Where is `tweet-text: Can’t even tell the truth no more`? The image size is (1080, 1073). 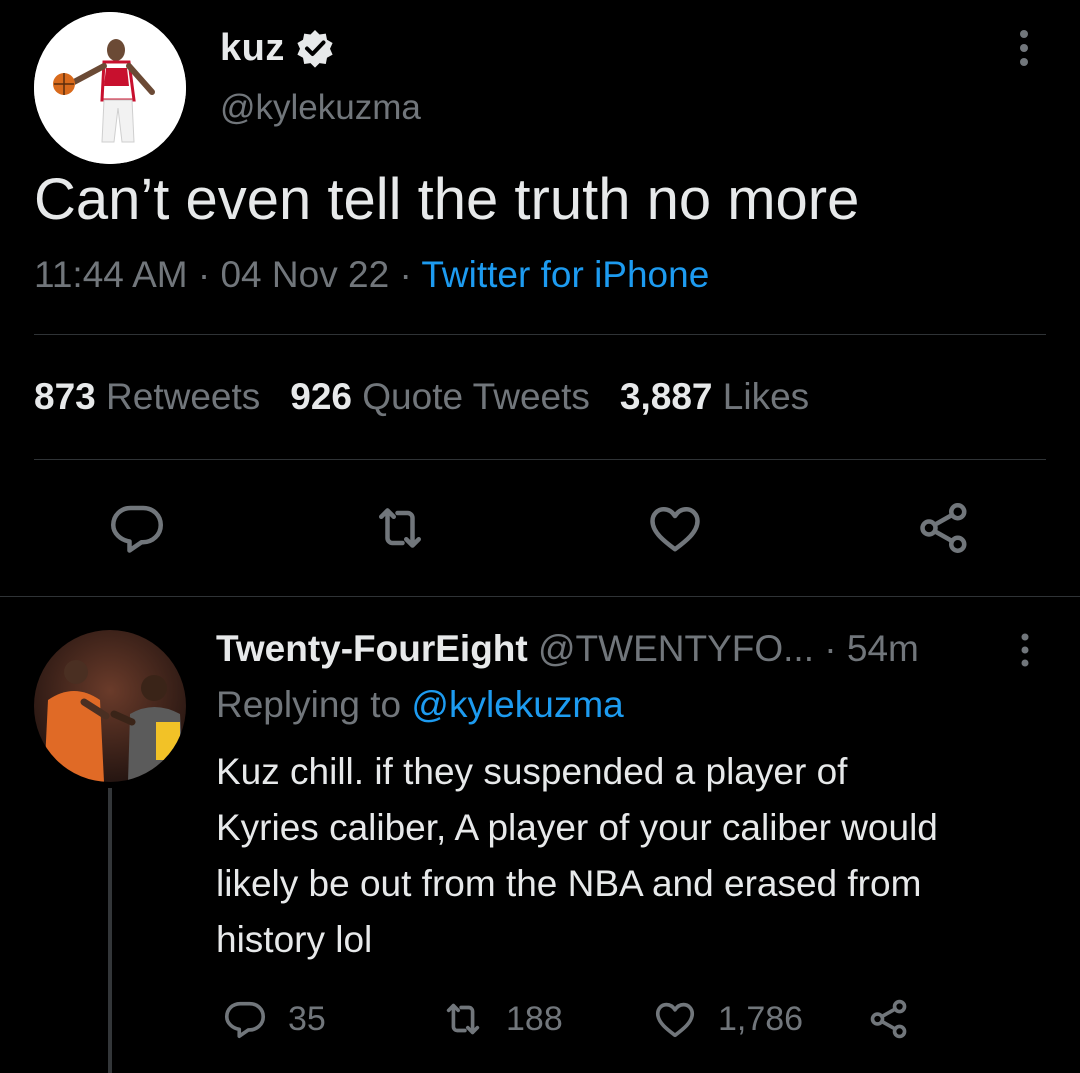 tweet-text: Can’t even tell the truth no more is located at coordinates (447, 199).